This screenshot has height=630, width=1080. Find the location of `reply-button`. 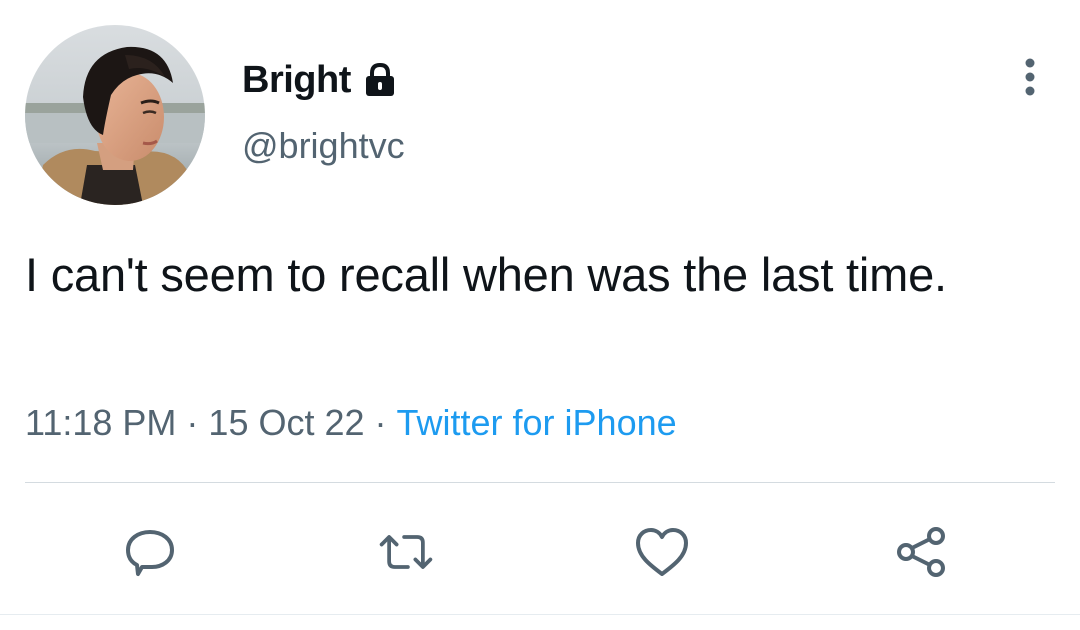

reply-button is located at coordinates (150, 552).